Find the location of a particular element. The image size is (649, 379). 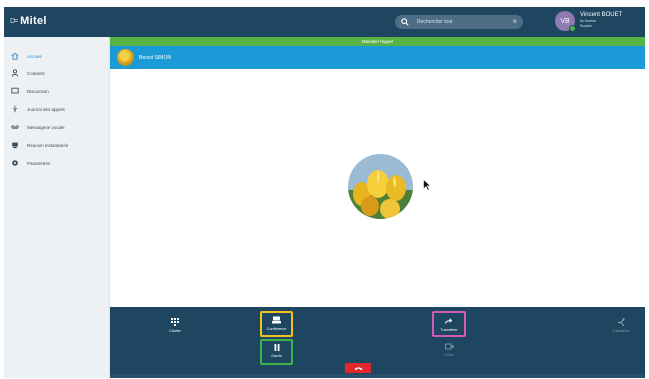

split-arrow-icon is located at coordinates (621, 322).